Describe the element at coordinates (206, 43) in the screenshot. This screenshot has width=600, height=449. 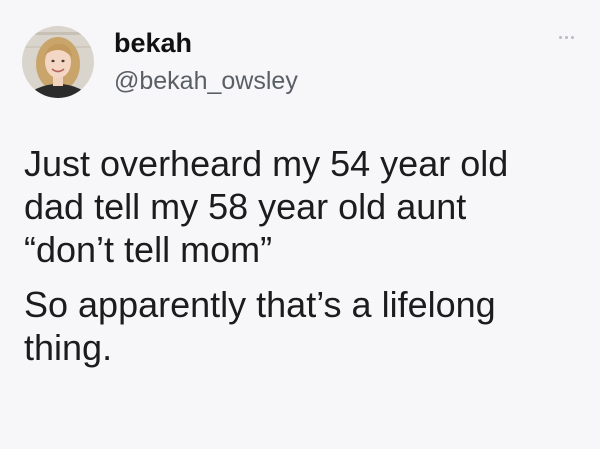
I see `display-name: bekah` at that location.